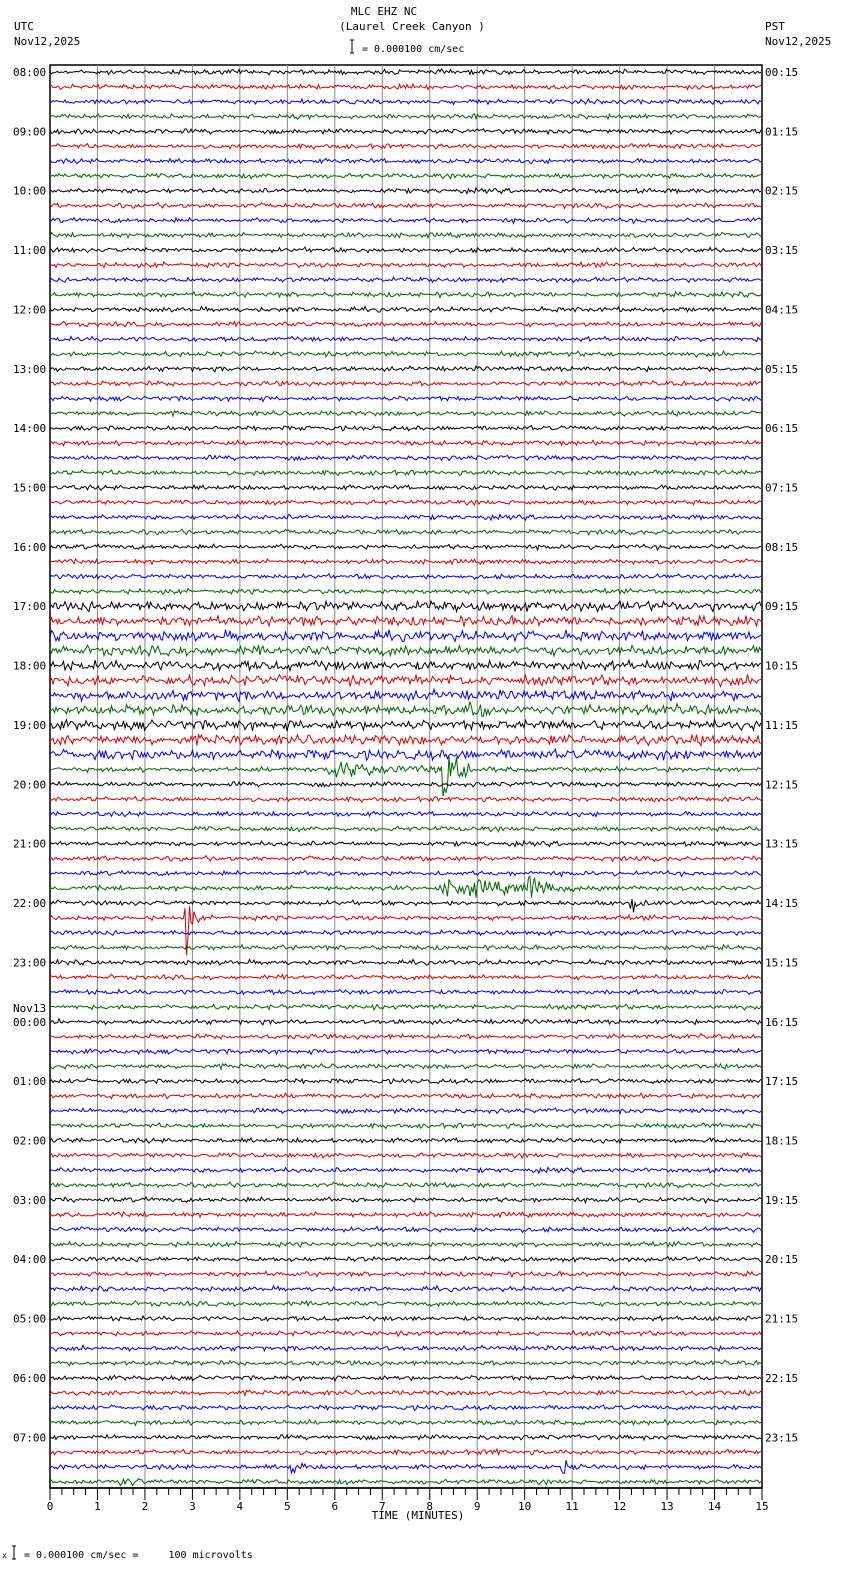 This screenshot has width=850, height=1584. Describe the element at coordinates (4, 1555) in the screenshot. I see `footer-mark: x` at that location.